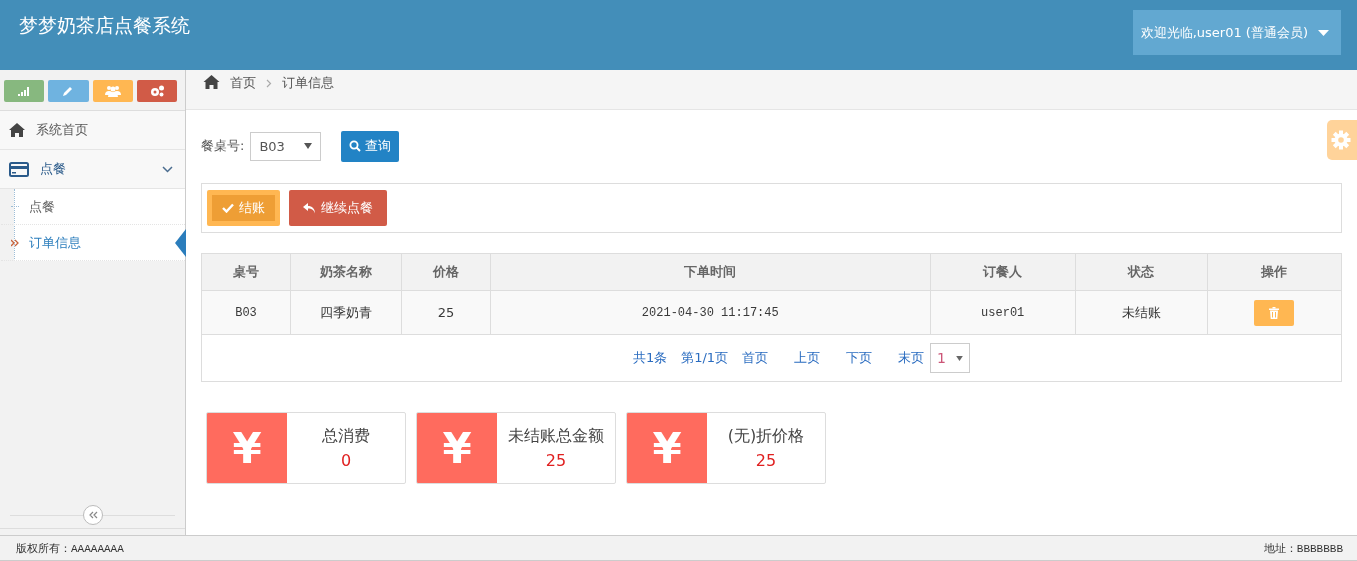 This screenshot has height=561, width=1357. Describe the element at coordinates (1274, 272) in the screenshot. I see `column-header: 操作` at that location.